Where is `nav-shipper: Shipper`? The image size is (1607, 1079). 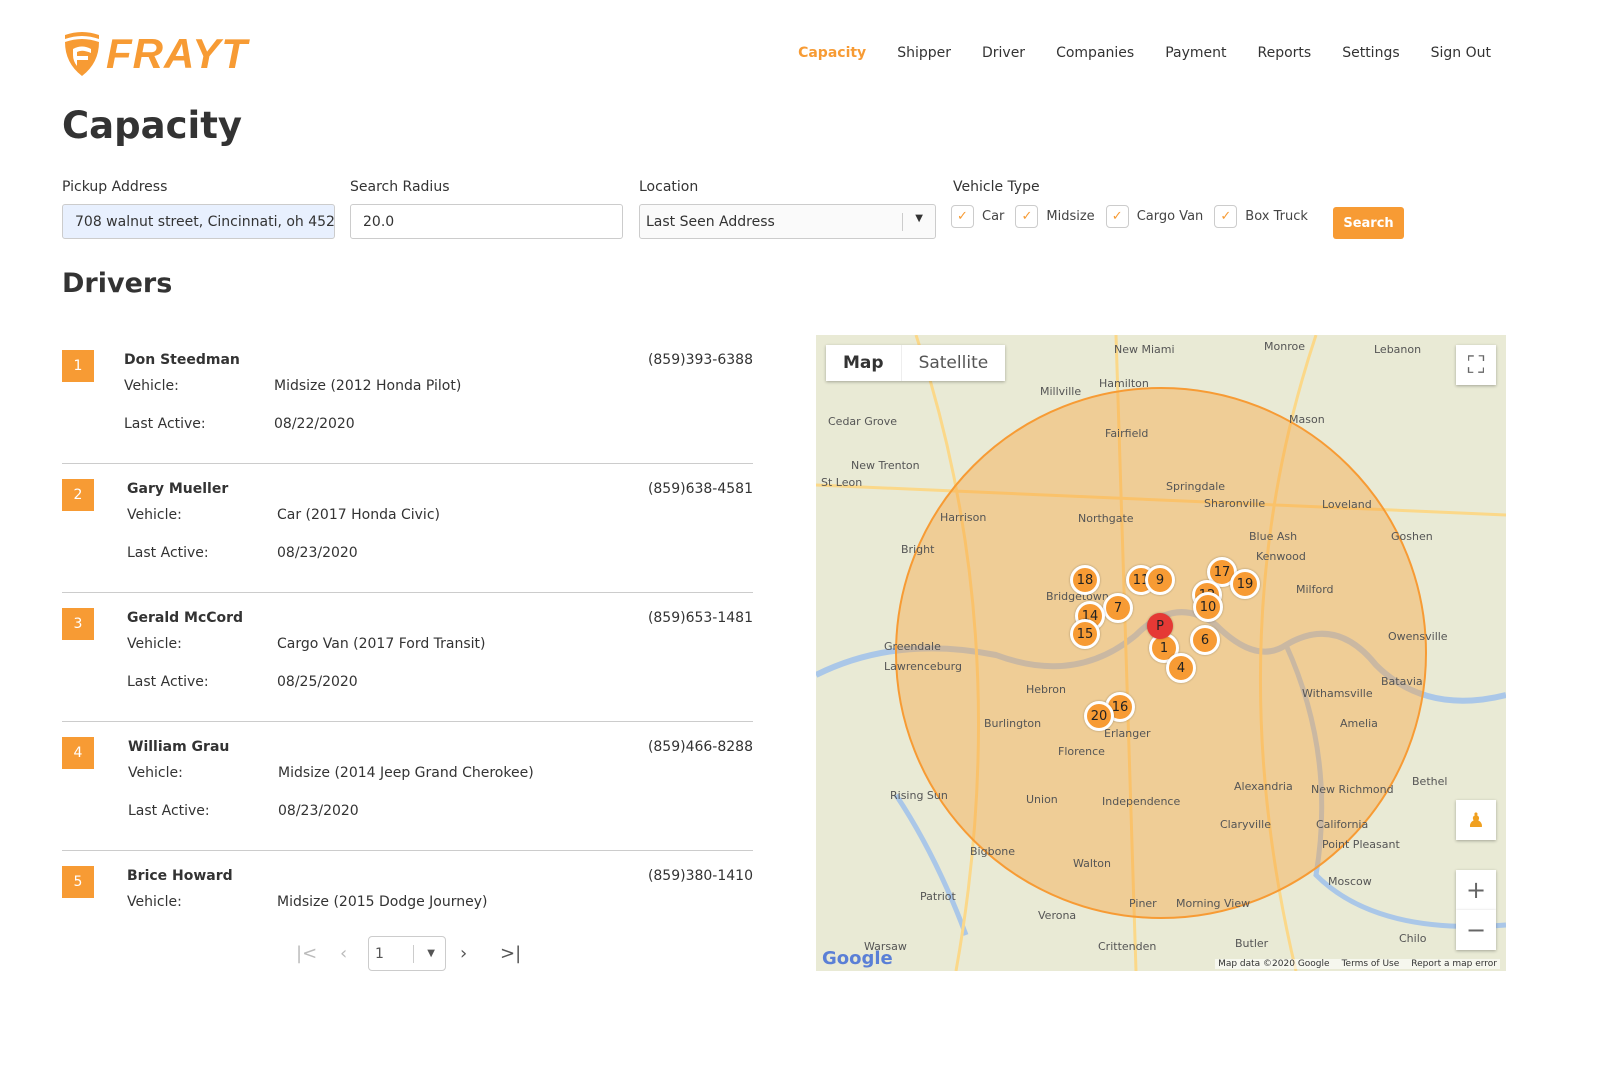
nav-shipper: Shipper is located at coordinates (924, 53).